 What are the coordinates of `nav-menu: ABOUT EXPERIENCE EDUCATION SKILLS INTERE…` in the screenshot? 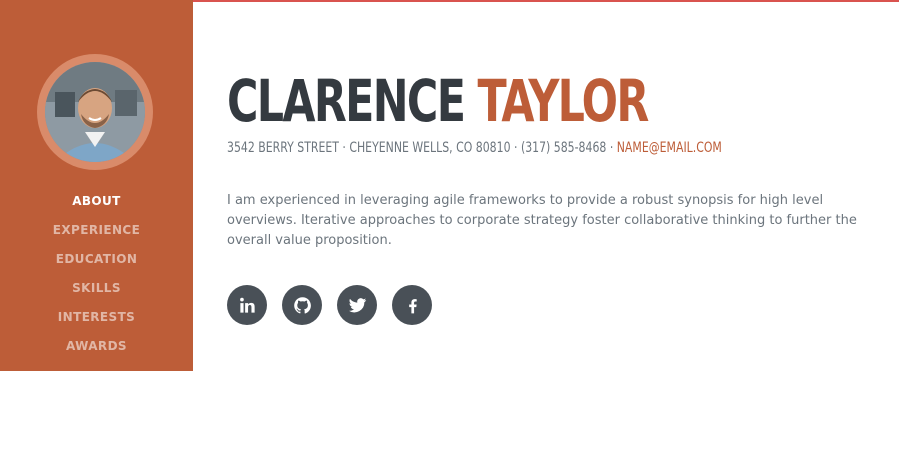 It's located at (96, 273).